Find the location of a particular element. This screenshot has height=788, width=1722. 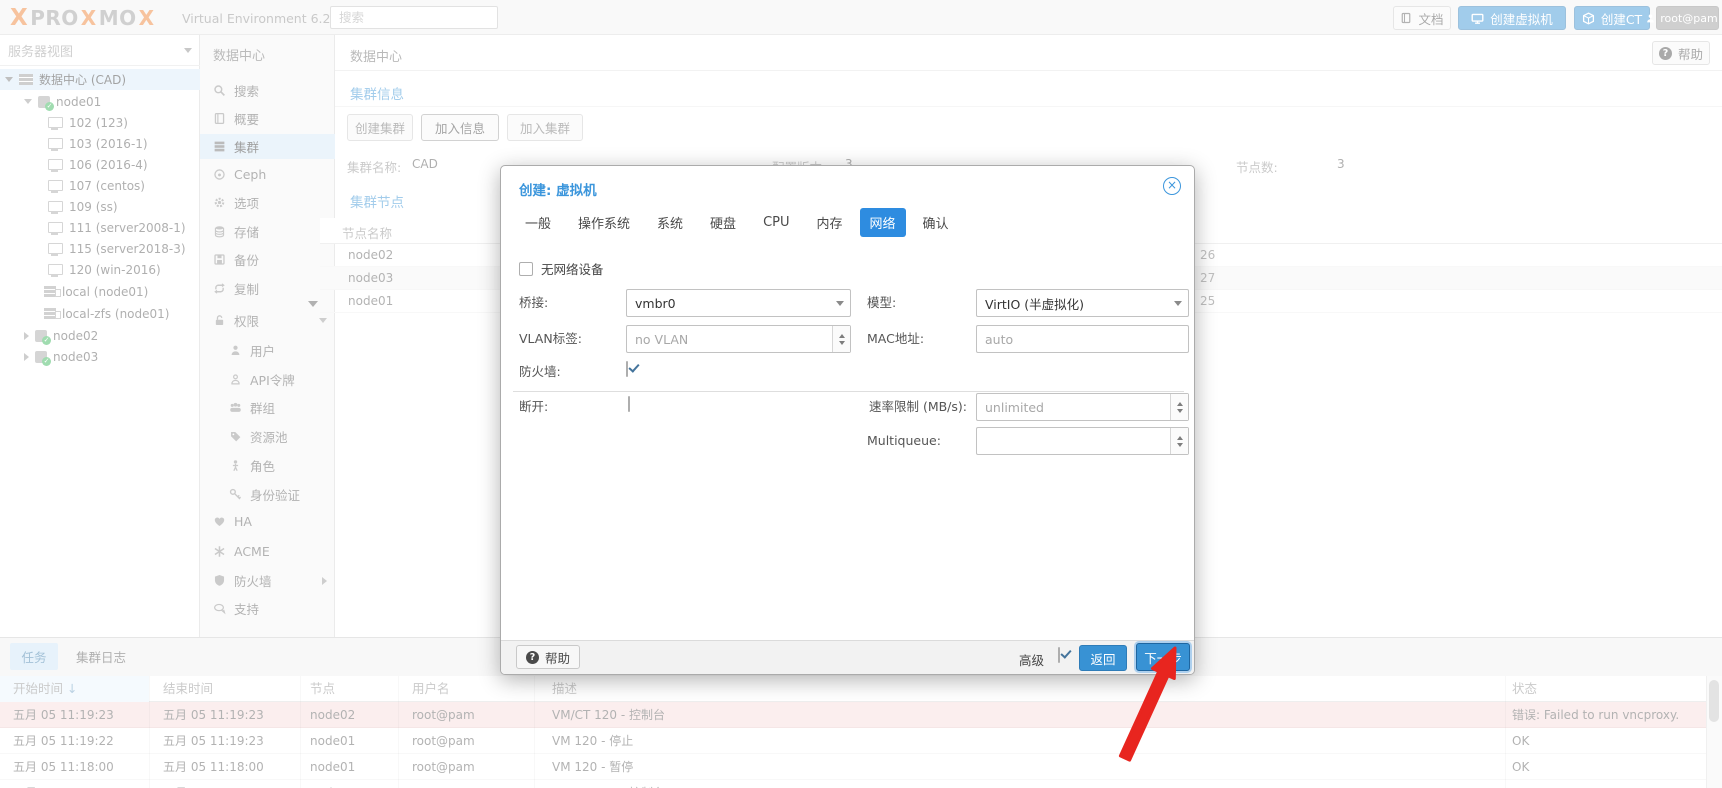

rate-limit-spinner is located at coordinates (1082, 407).